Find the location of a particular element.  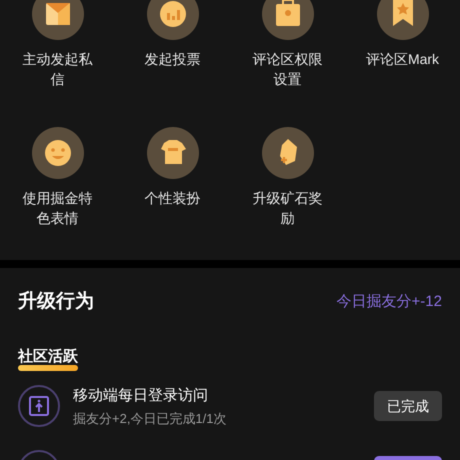

privilege-label: 发起投票 is located at coordinates (173, 59).